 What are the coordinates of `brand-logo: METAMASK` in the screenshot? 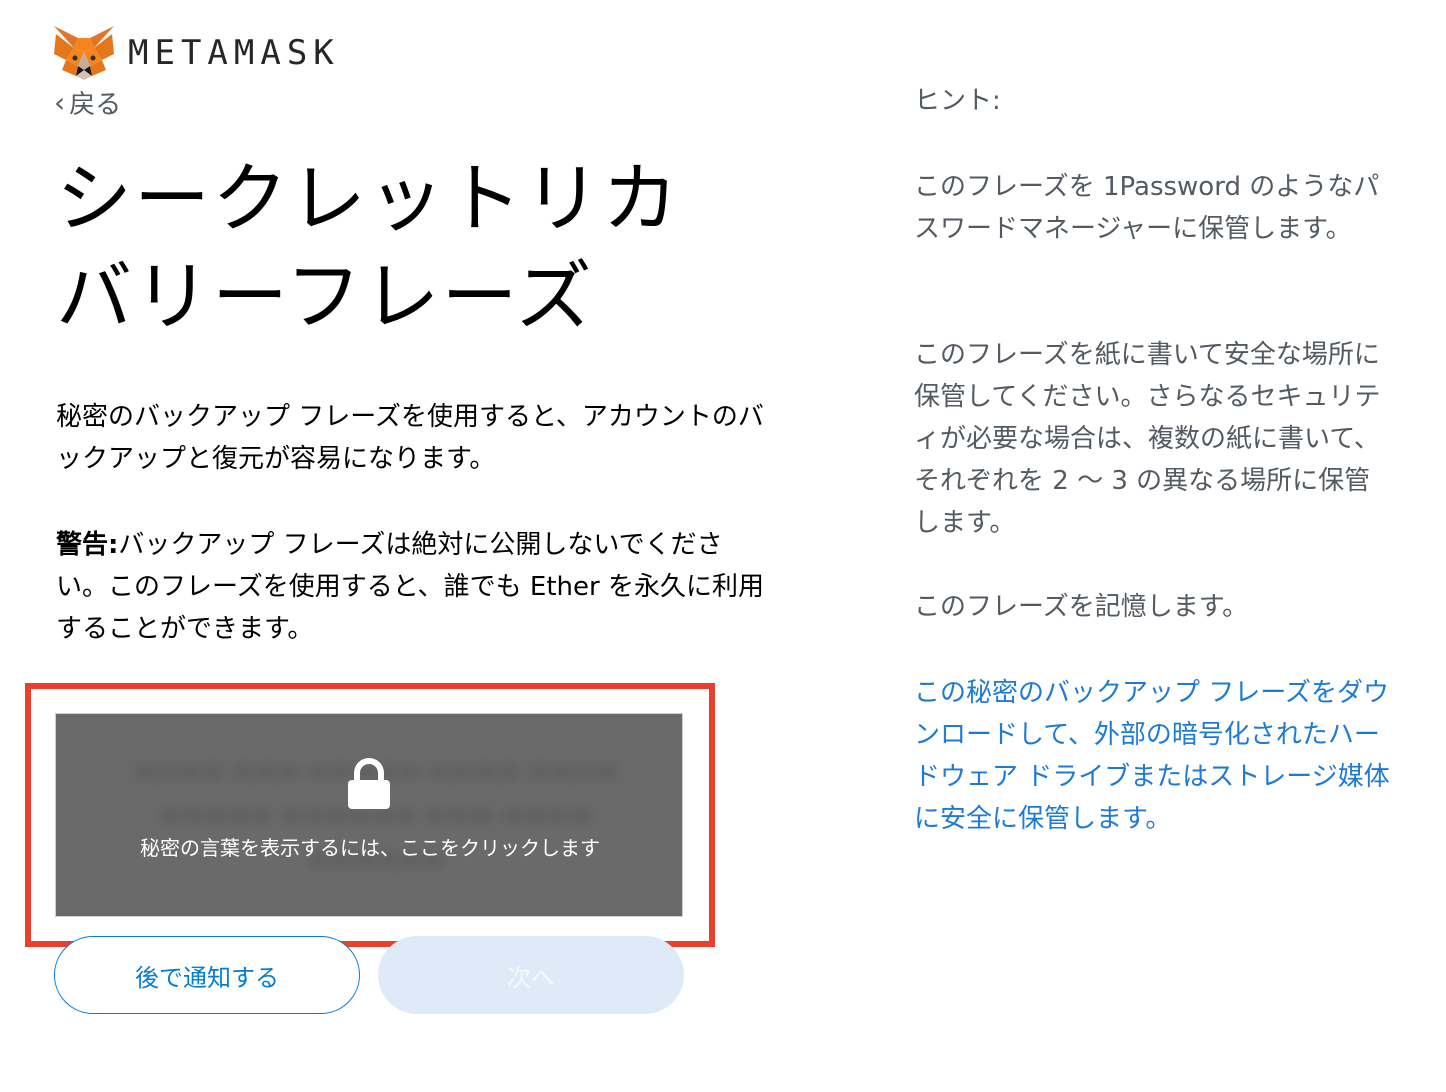 It's located at (196, 53).